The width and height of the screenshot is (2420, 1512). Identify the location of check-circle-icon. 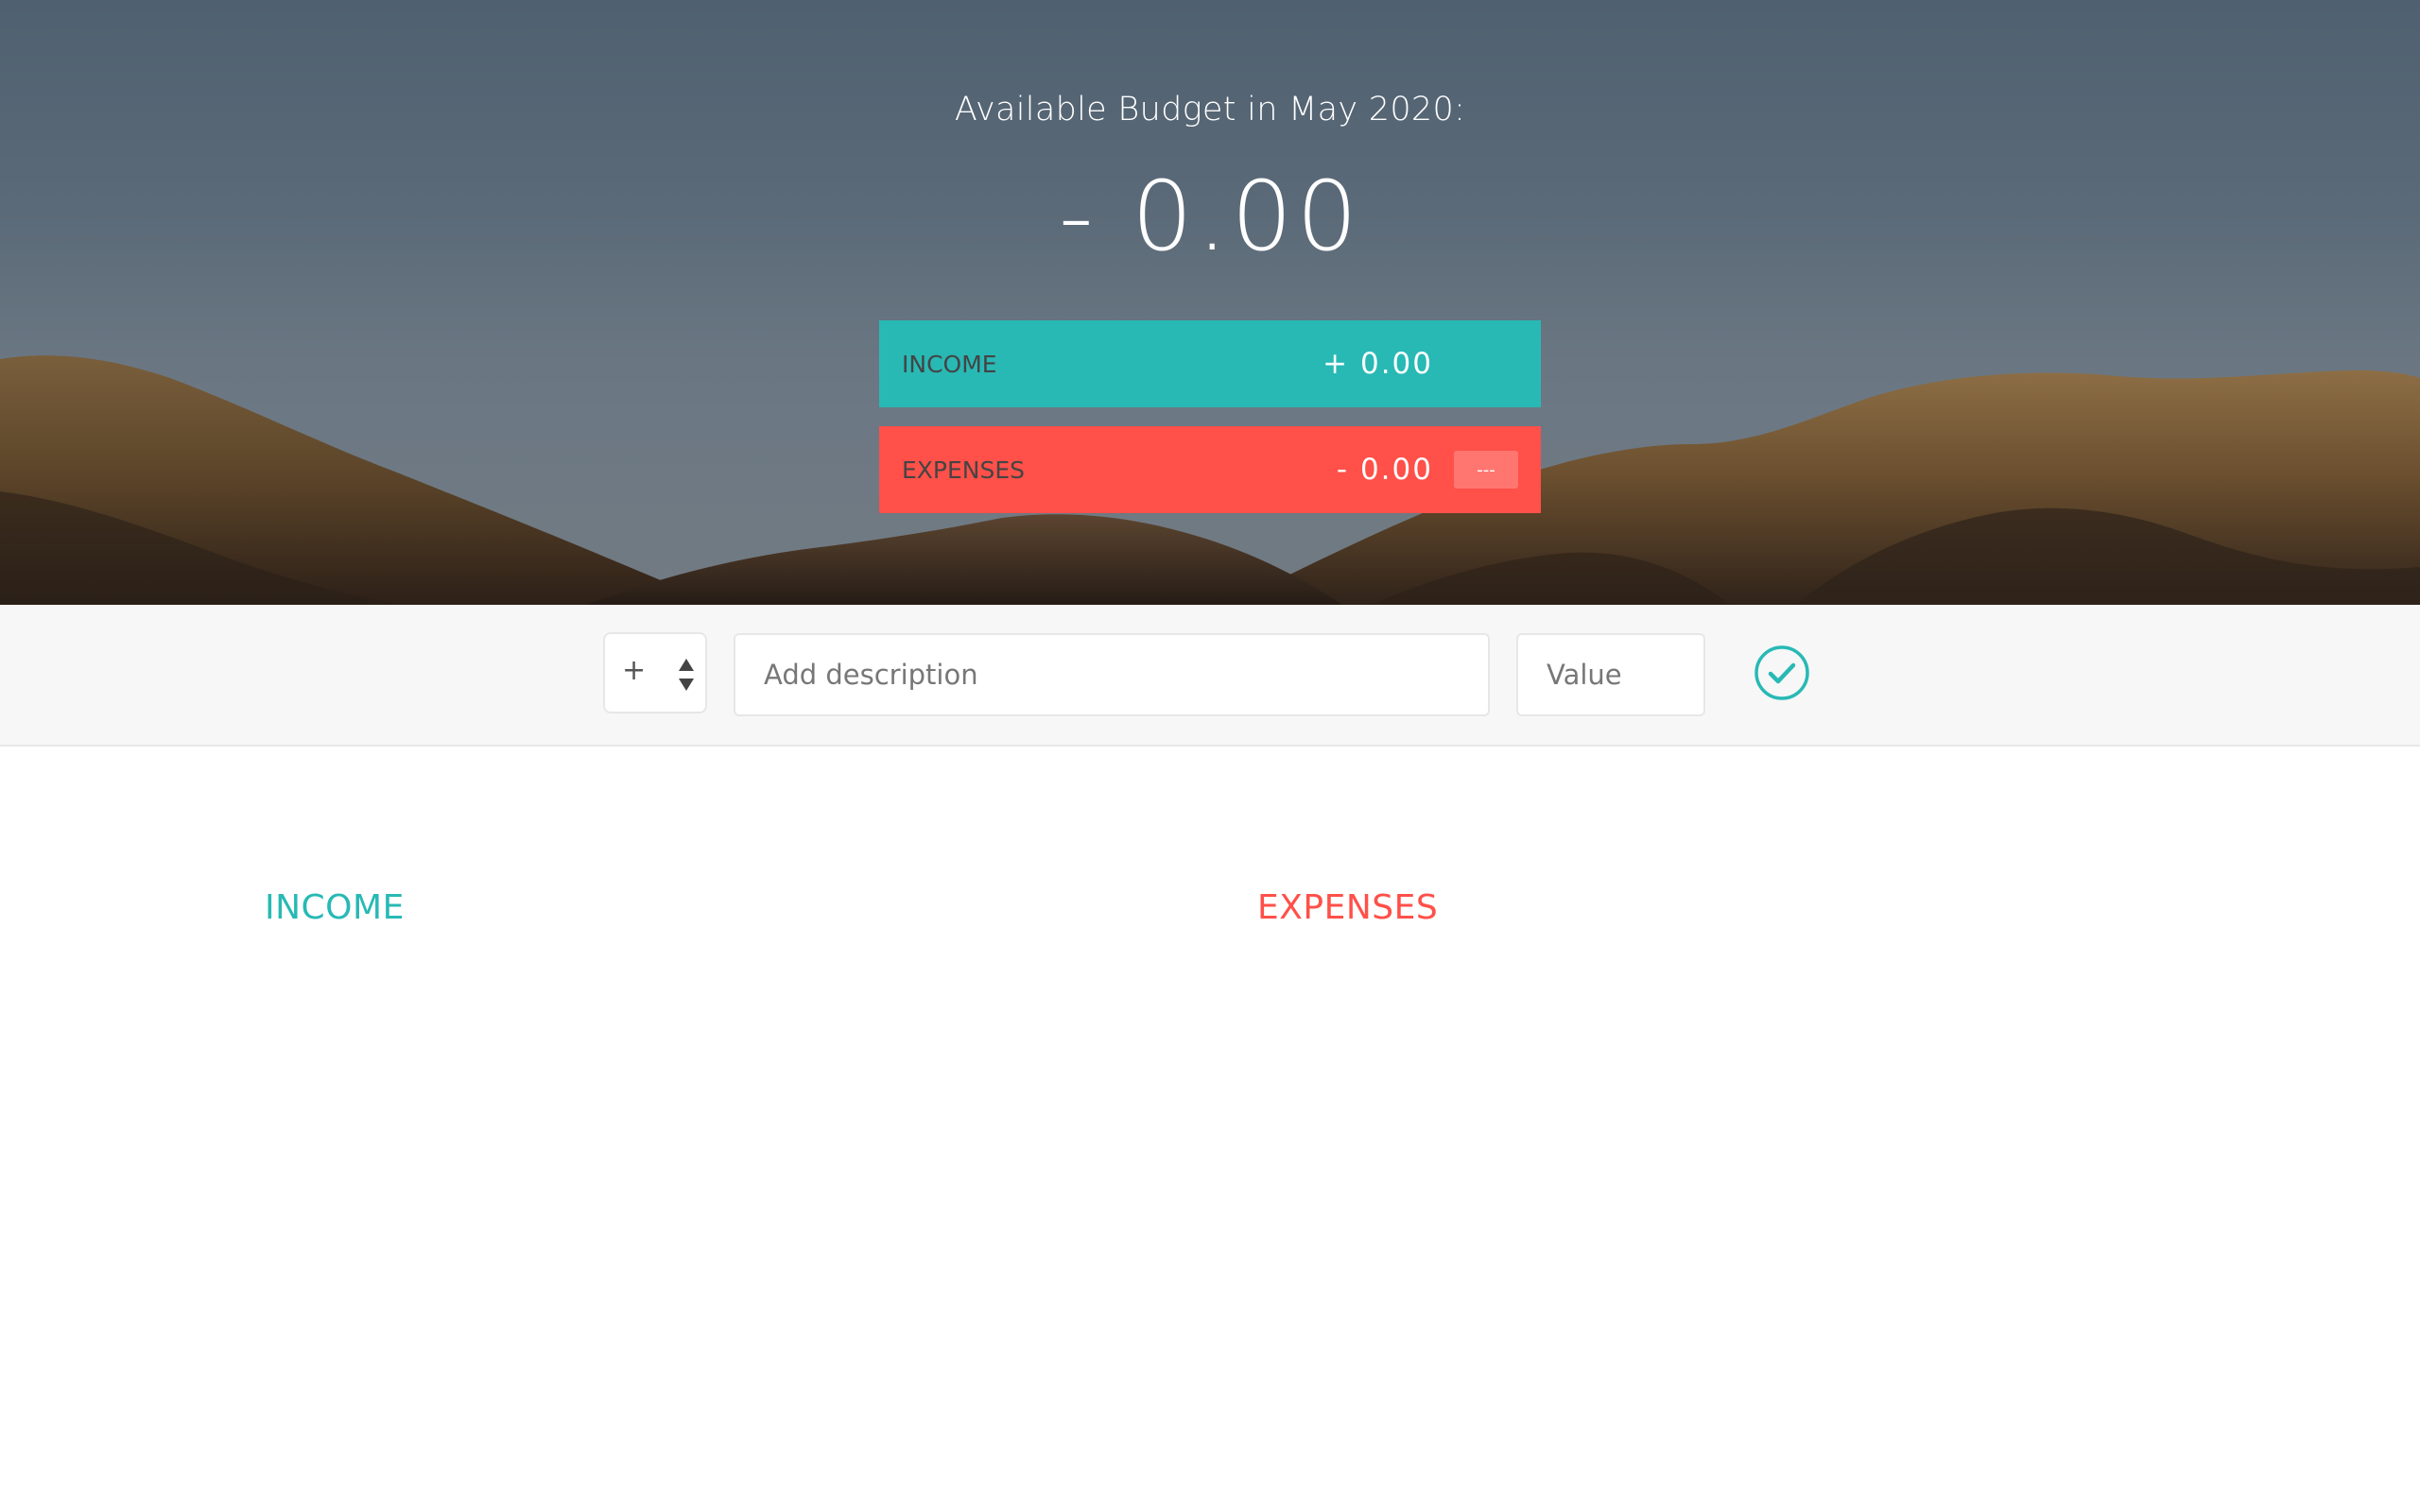
(1781, 672).